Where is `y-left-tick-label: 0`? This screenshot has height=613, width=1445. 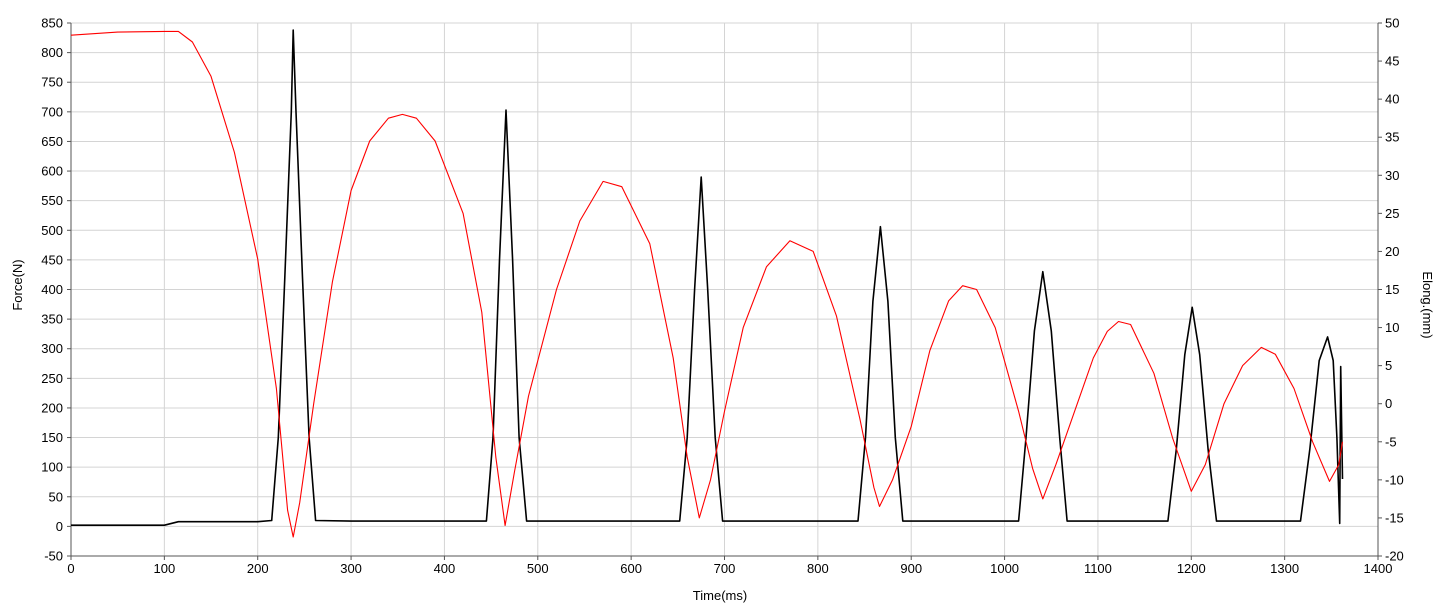
y-left-tick-label: 0 is located at coordinates (59, 526).